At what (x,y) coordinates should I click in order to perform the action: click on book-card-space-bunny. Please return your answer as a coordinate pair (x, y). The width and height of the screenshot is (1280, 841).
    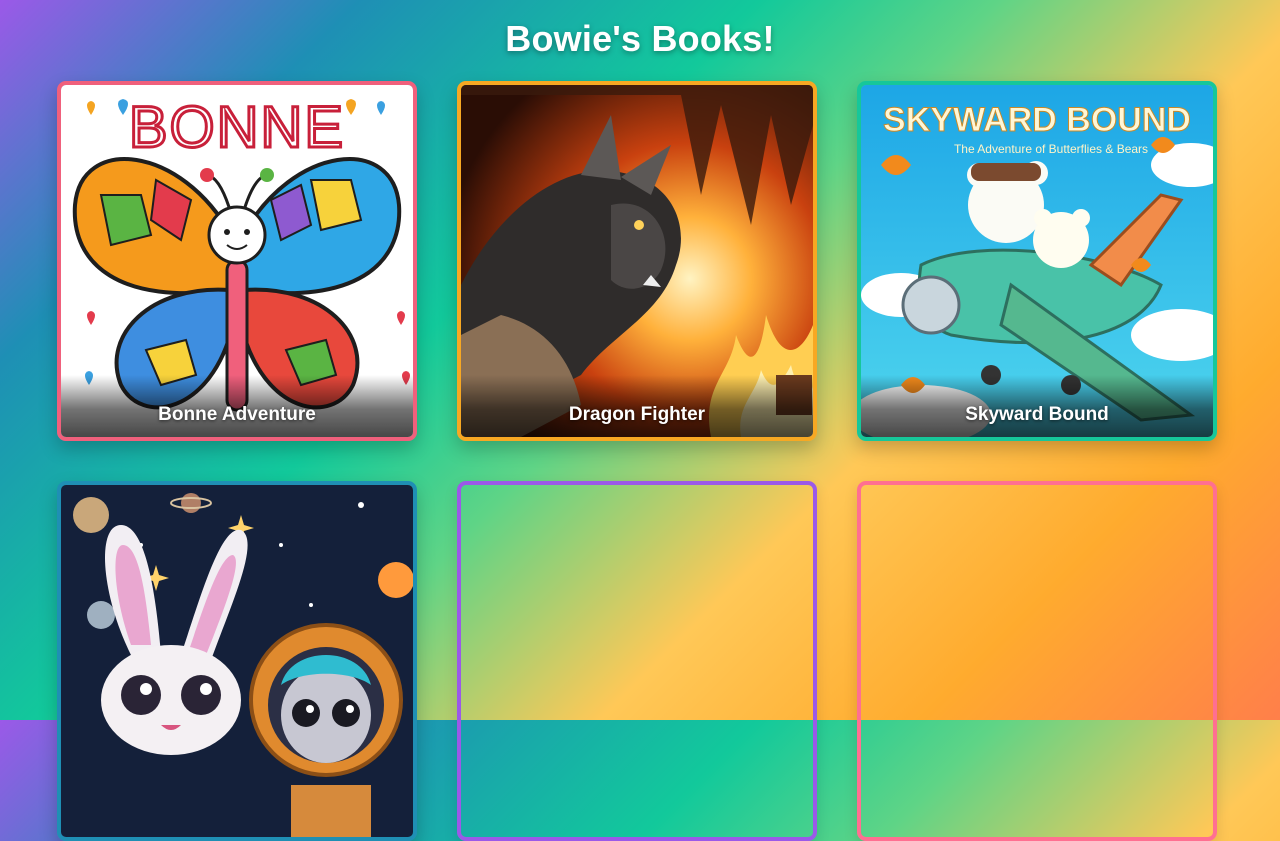
    Looking at the image, I should click on (237, 661).